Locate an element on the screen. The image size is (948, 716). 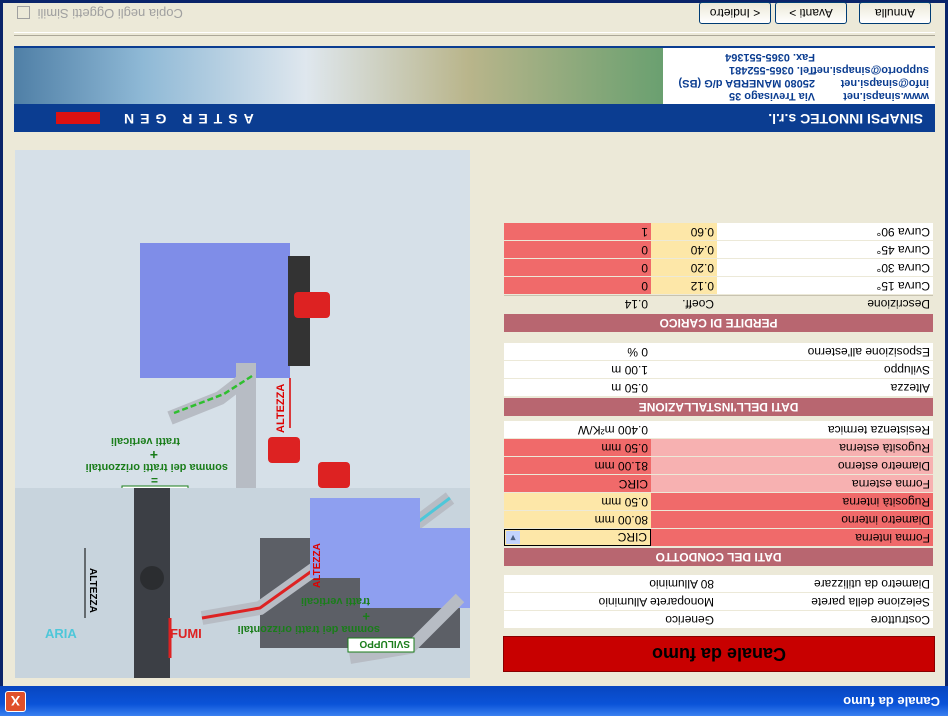
row-value: Monoparete Alluminio is located at coordinates (610, 601).